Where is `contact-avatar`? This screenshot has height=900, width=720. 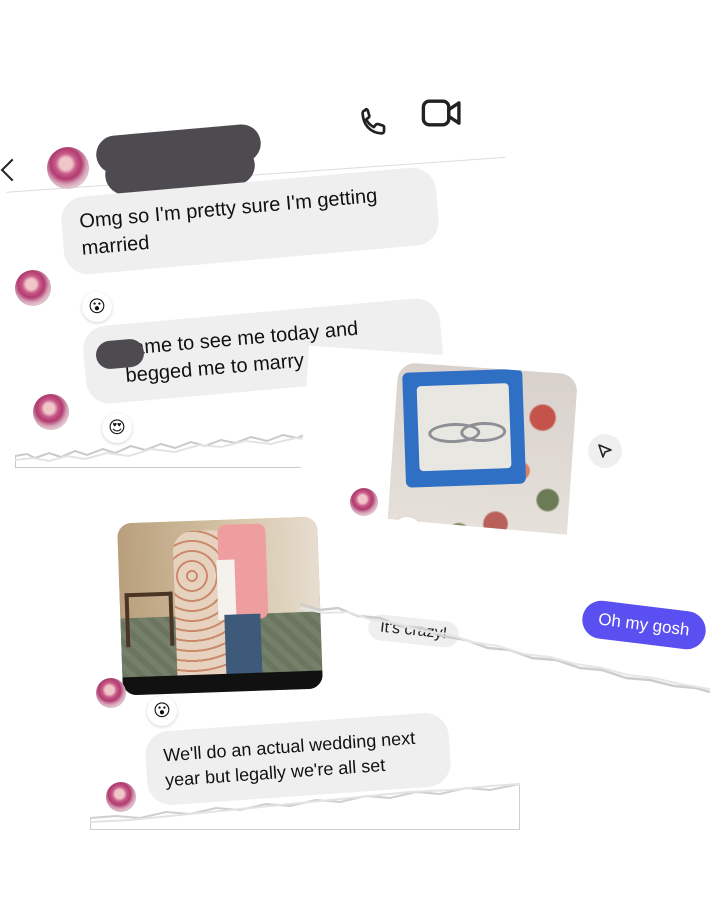 contact-avatar is located at coordinates (68, 168).